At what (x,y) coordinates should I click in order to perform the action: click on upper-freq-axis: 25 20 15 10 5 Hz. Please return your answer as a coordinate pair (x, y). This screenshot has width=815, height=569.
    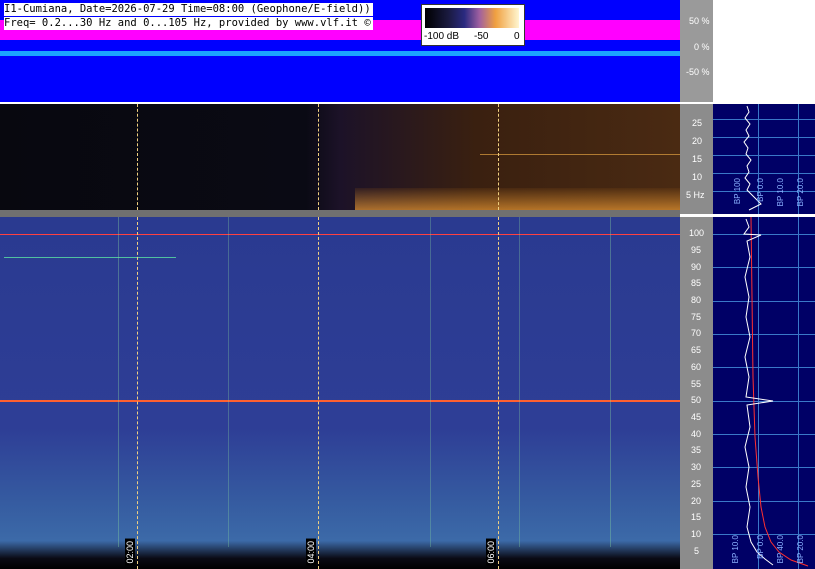
    Looking at the image, I should click on (696, 159).